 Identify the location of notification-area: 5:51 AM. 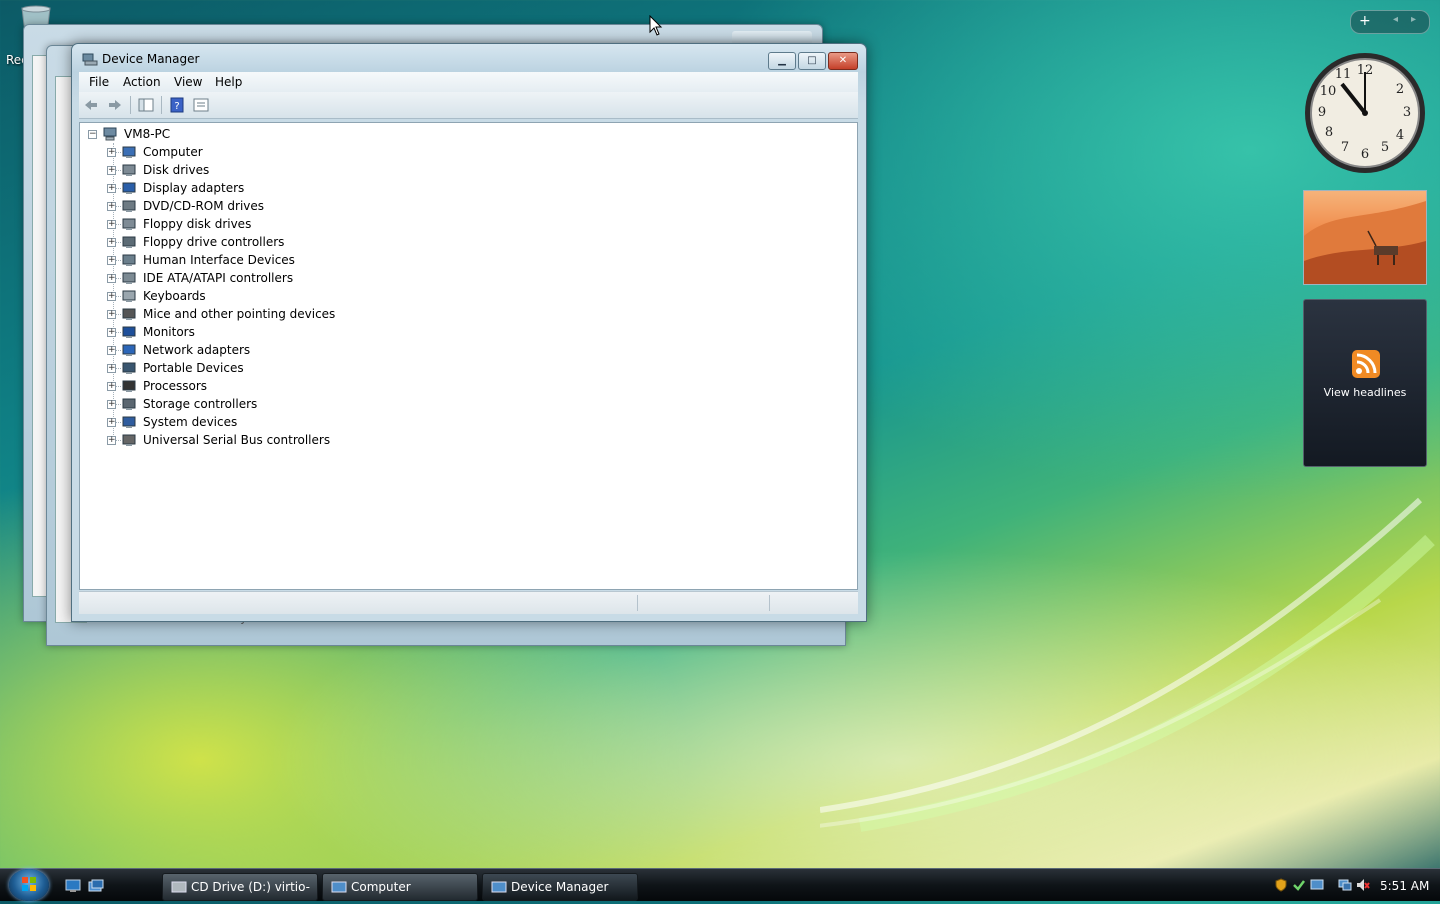
(1353, 886).